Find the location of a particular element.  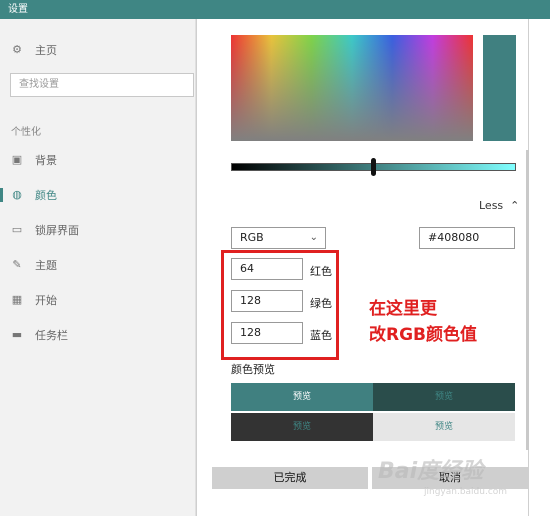

sidebar-item-start: ▦ 开始 is located at coordinates (98, 300).